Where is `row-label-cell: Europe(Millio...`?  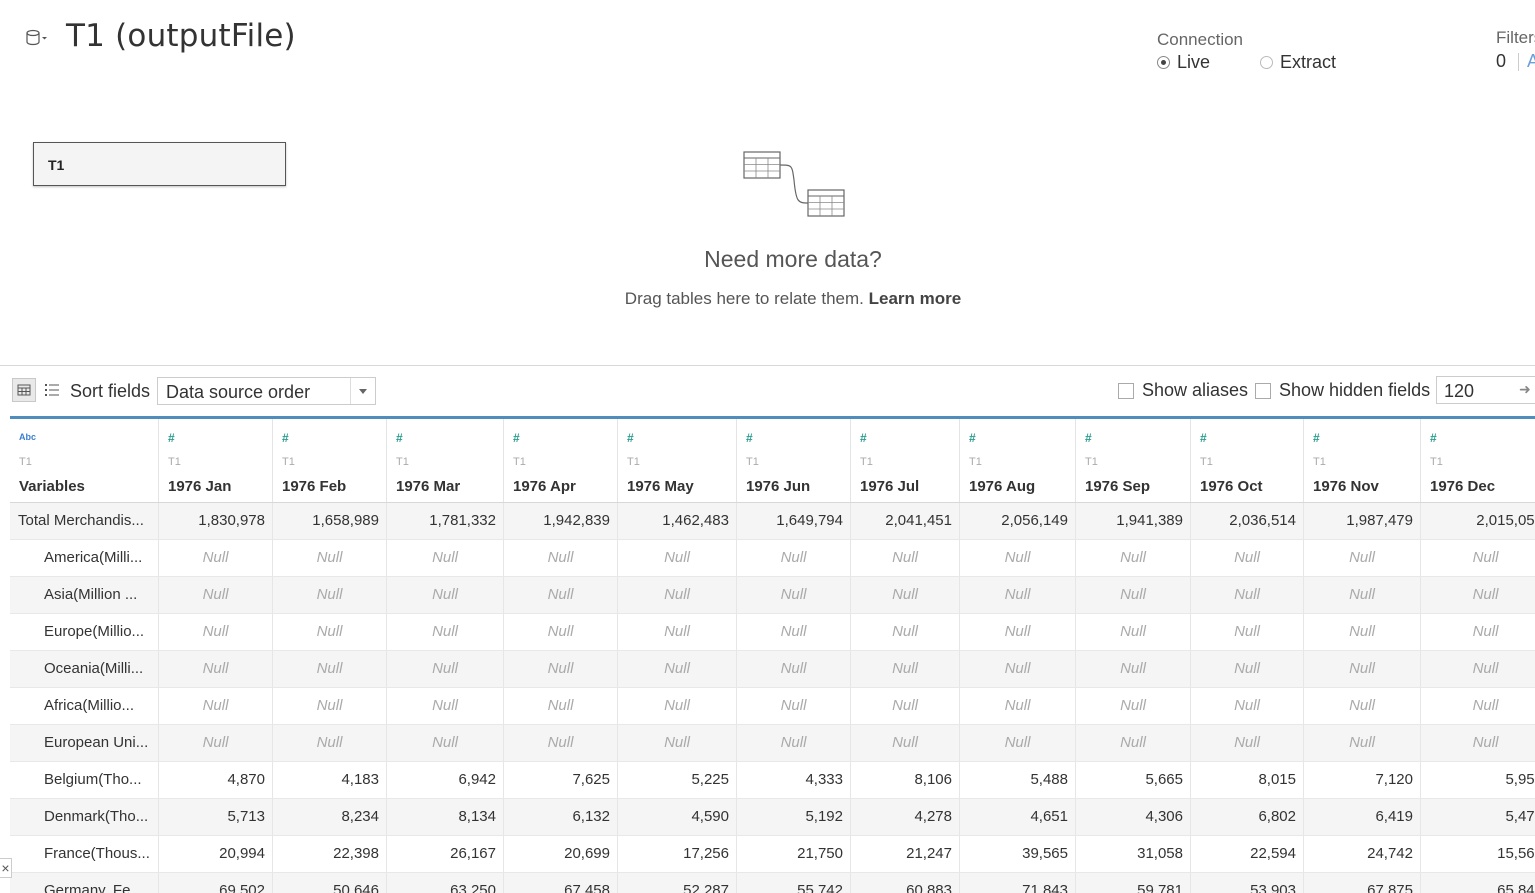 row-label-cell: Europe(Millio... is located at coordinates (84, 632).